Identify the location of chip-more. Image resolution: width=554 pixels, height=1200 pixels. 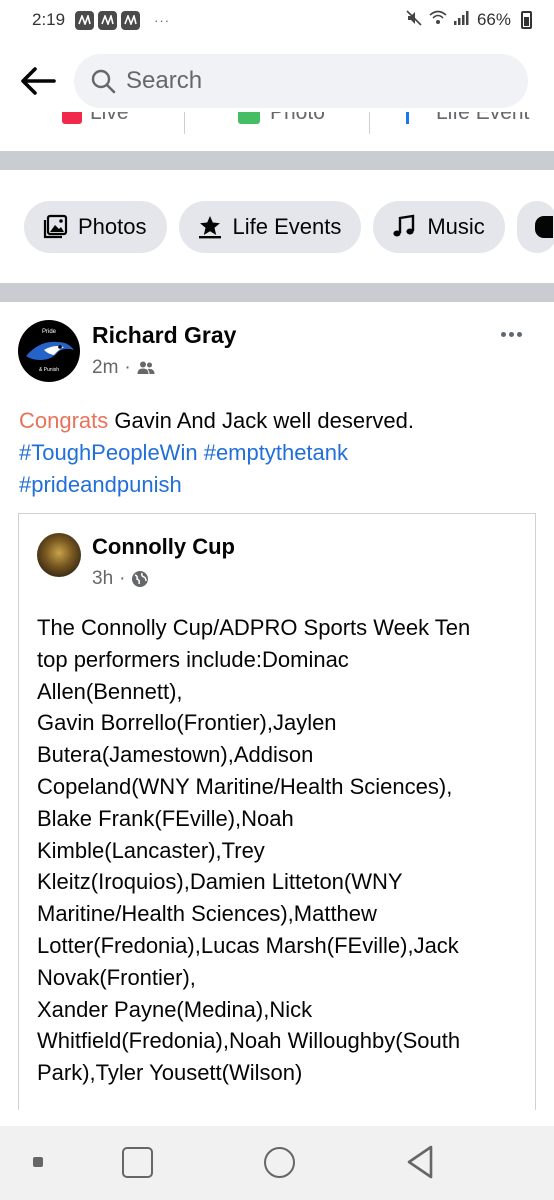
(535, 227).